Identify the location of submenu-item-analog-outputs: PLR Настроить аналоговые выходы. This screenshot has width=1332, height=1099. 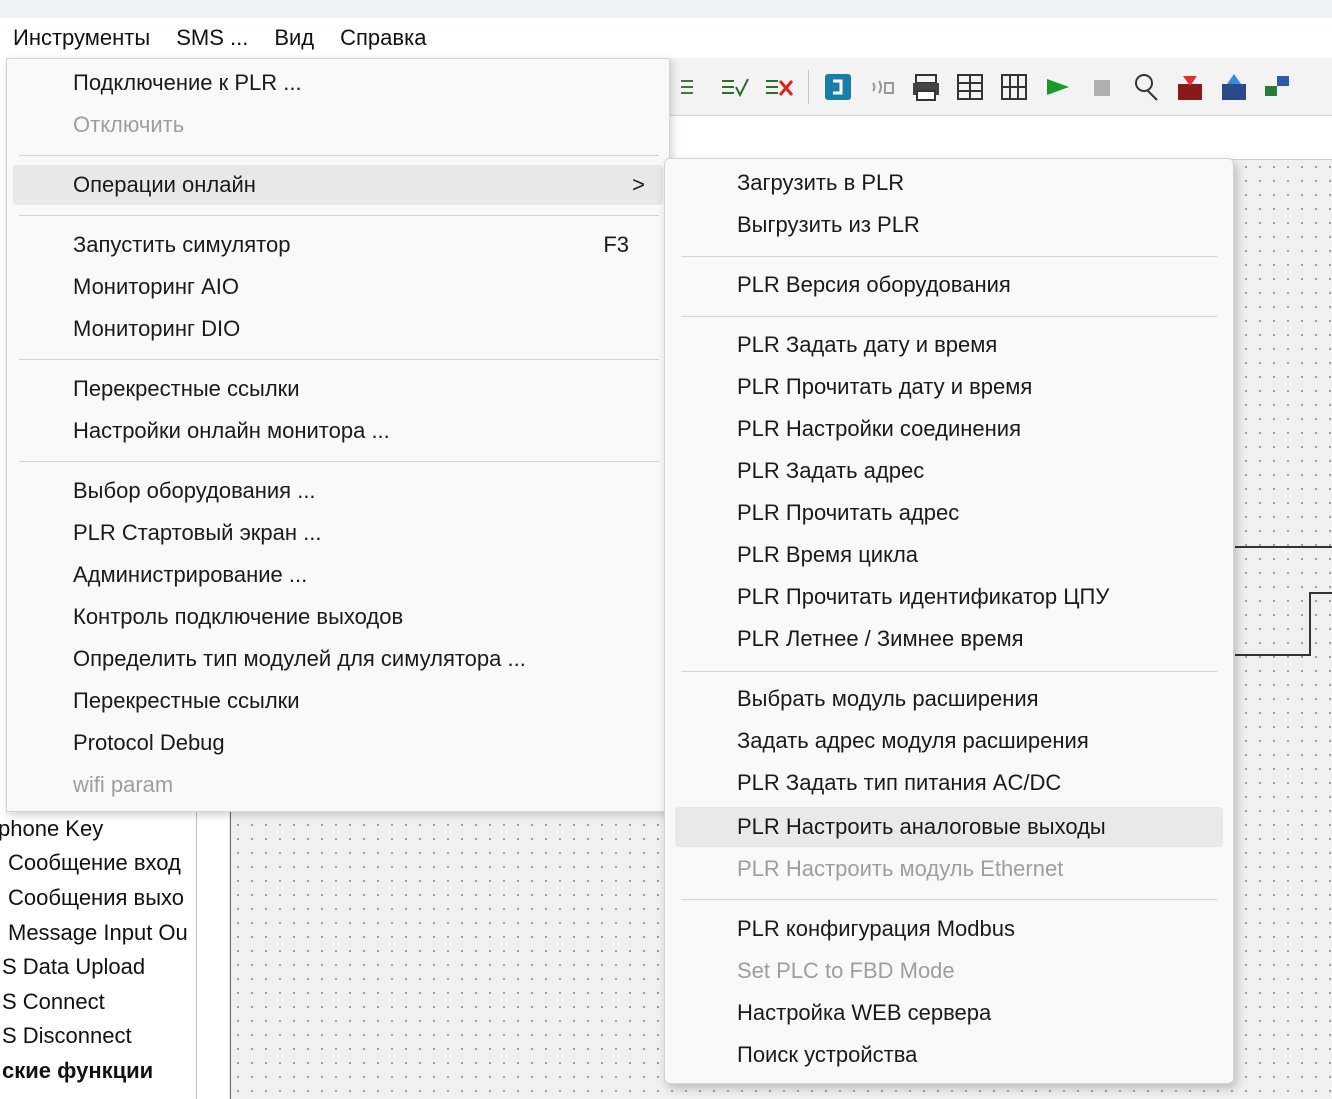
(949, 827).